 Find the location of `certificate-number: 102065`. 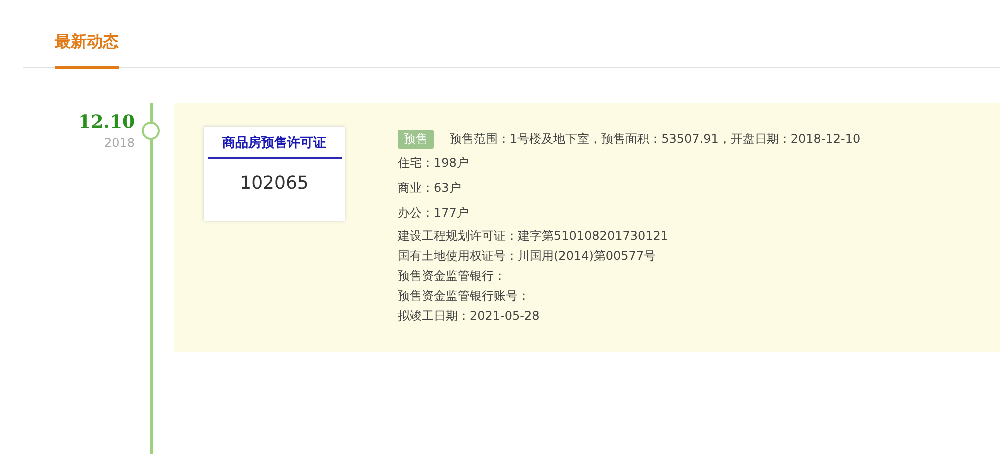

certificate-number: 102065 is located at coordinates (274, 183).